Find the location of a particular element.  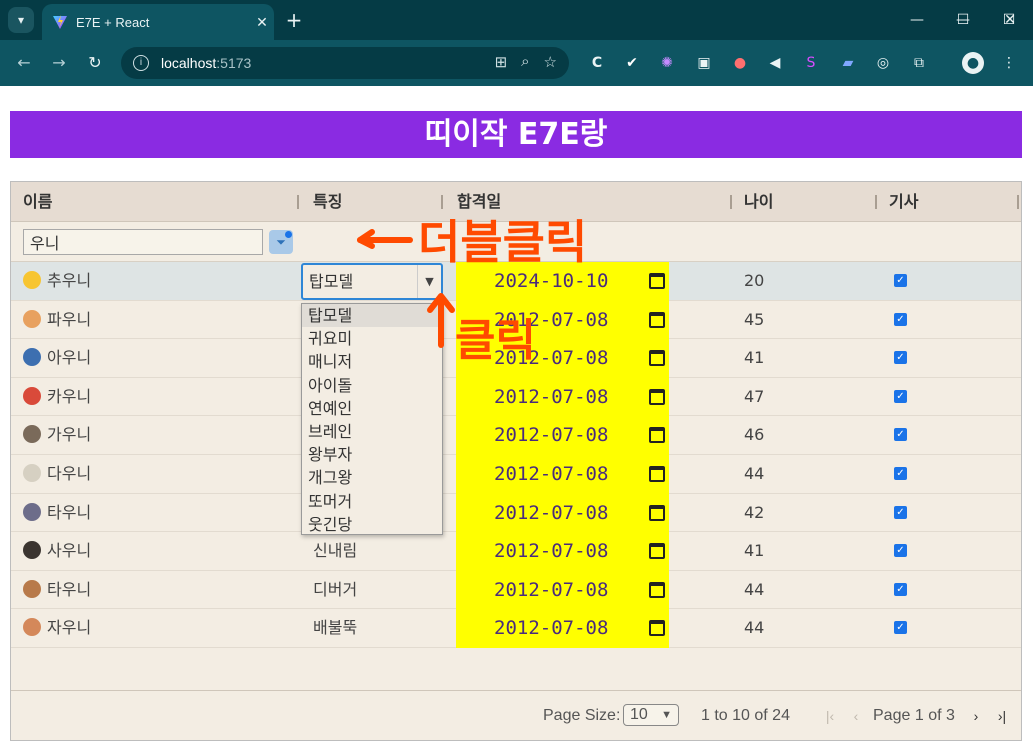

name-cell: 다우니 is located at coordinates (57, 474).